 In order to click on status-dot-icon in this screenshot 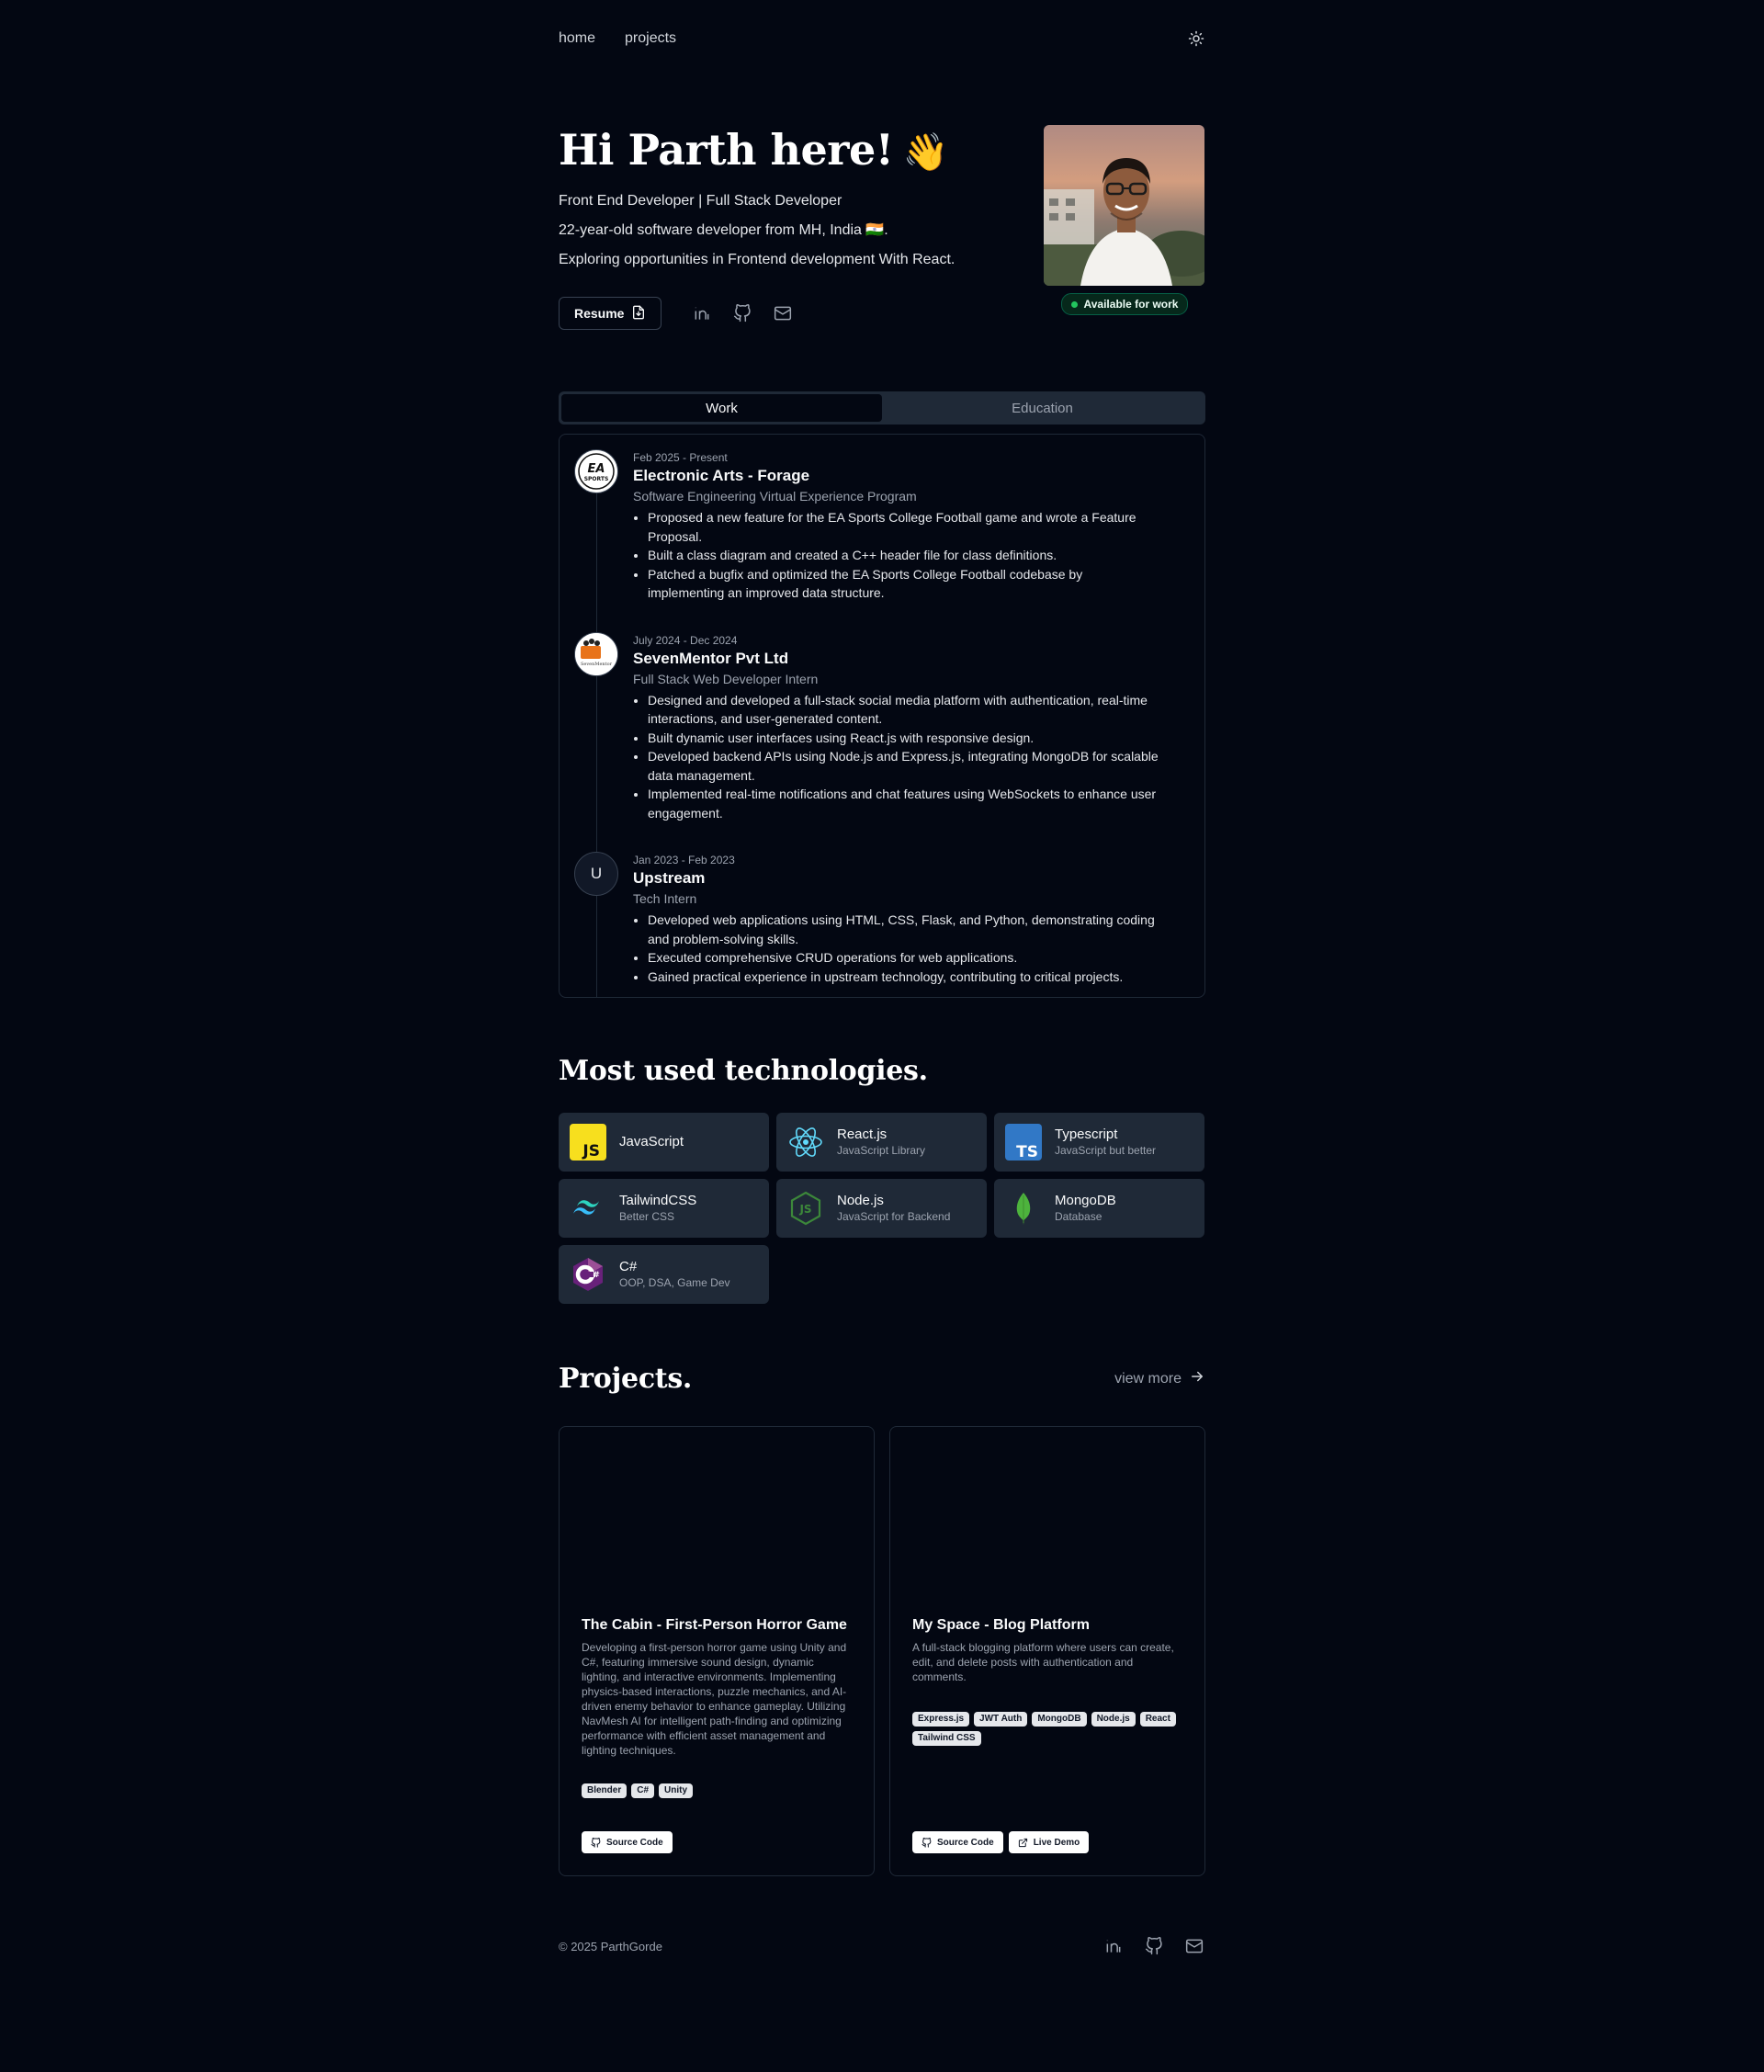, I will do `click(1074, 304)`.